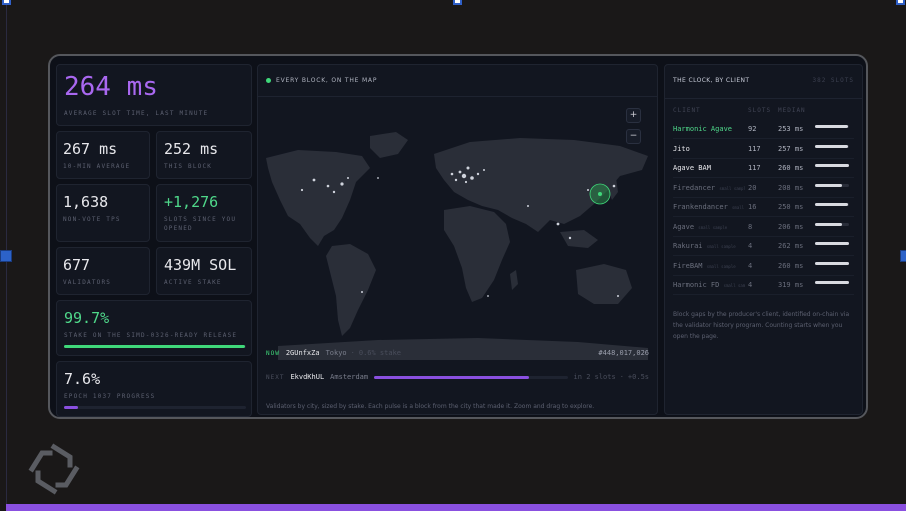  I want to click on now-validator-id: 2GUnfxZa, so click(303, 353).